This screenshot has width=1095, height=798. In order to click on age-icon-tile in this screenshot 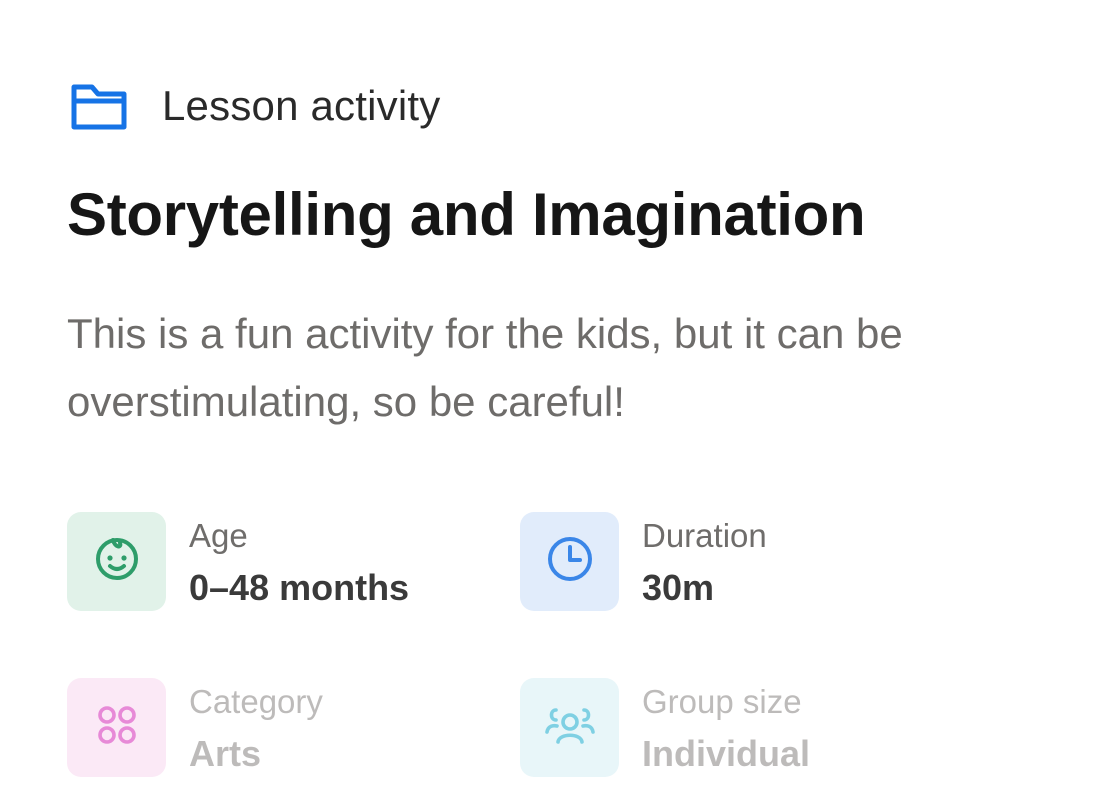, I will do `click(116, 561)`.